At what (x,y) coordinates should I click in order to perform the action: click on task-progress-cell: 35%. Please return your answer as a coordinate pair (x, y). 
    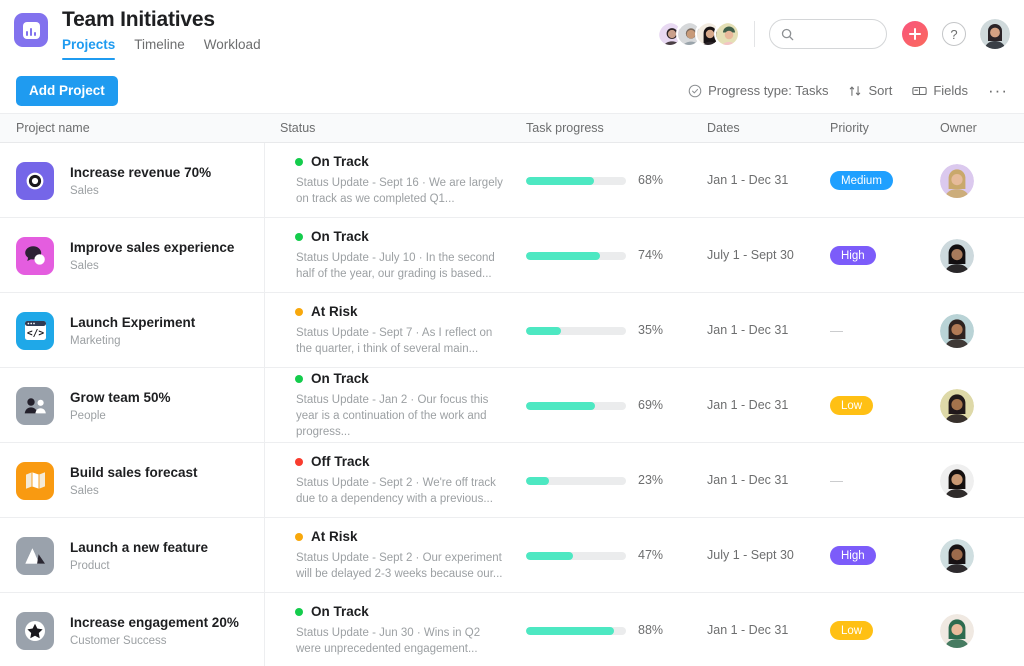
    Looking at the image, I should click on (612, 330).